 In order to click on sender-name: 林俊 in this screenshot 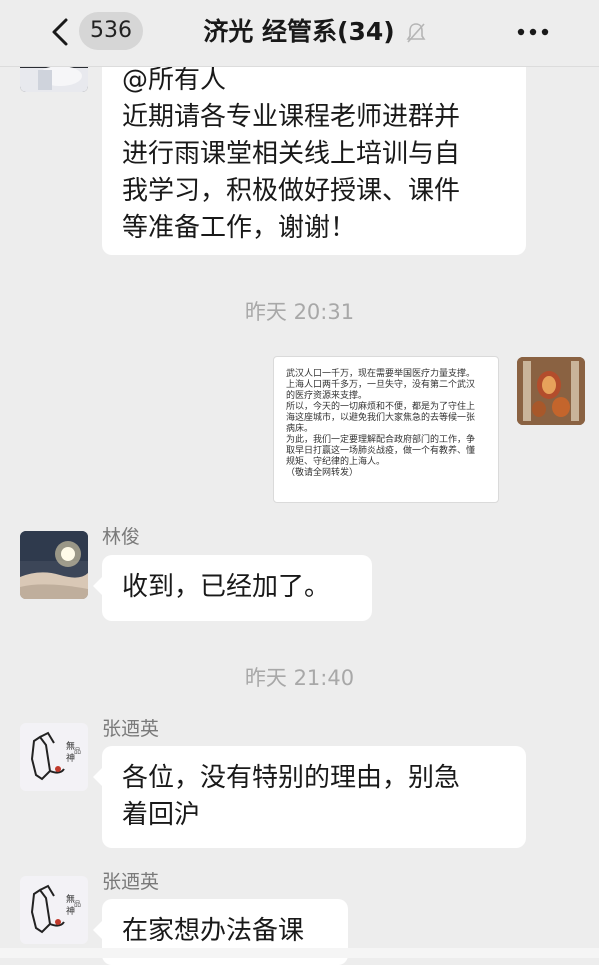, I will do `click(121, 537)`.